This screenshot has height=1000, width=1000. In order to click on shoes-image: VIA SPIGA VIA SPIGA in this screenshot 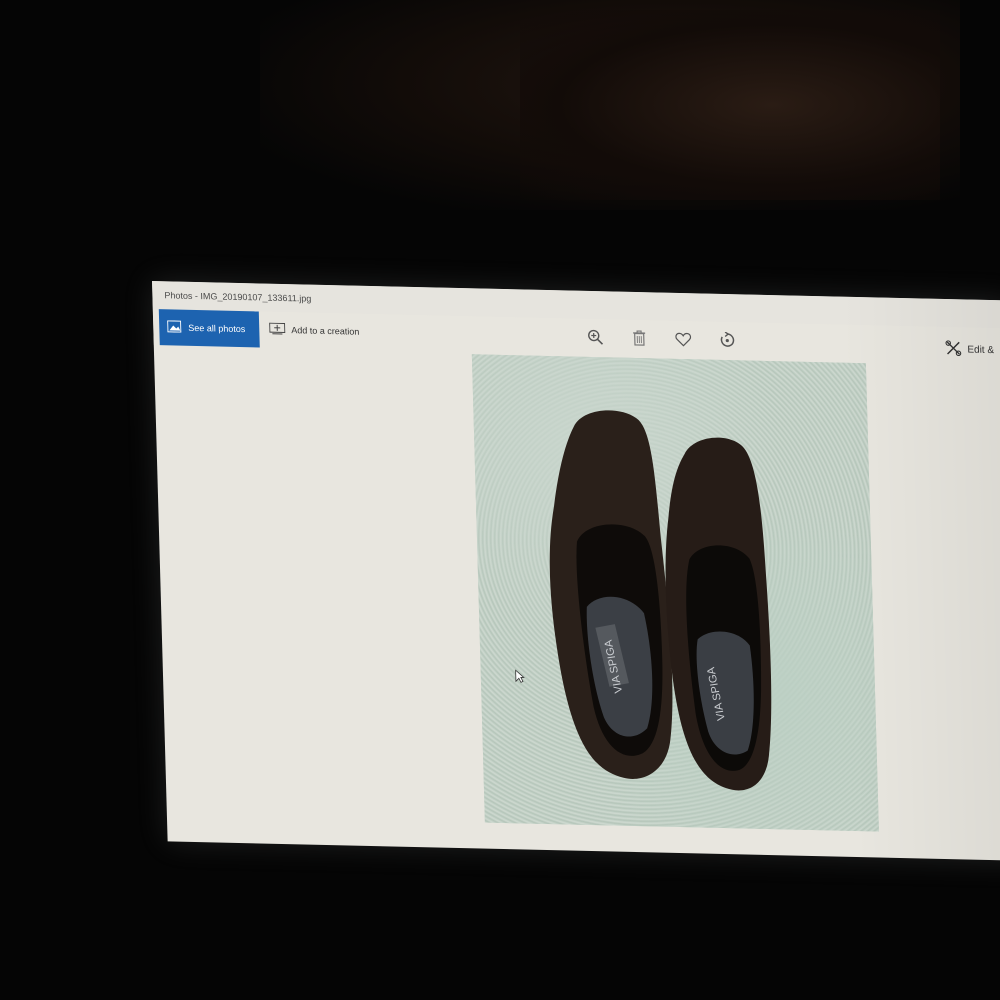, I will do `click(660, 600)`.